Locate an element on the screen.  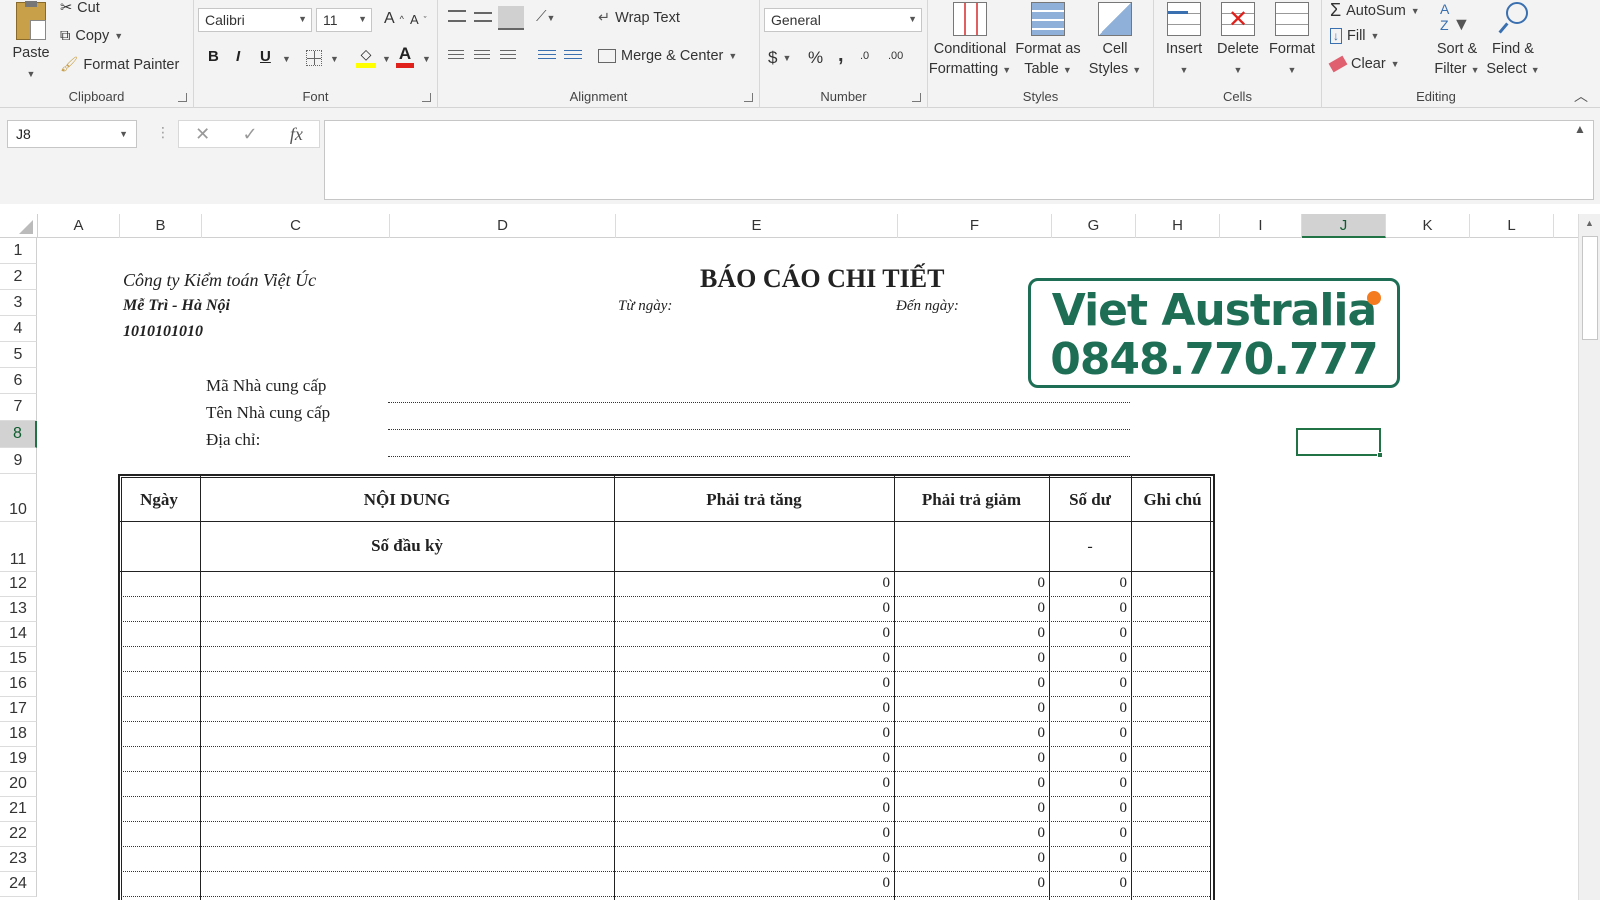
row-header-19: 19 is located at coordinates (18, 759).